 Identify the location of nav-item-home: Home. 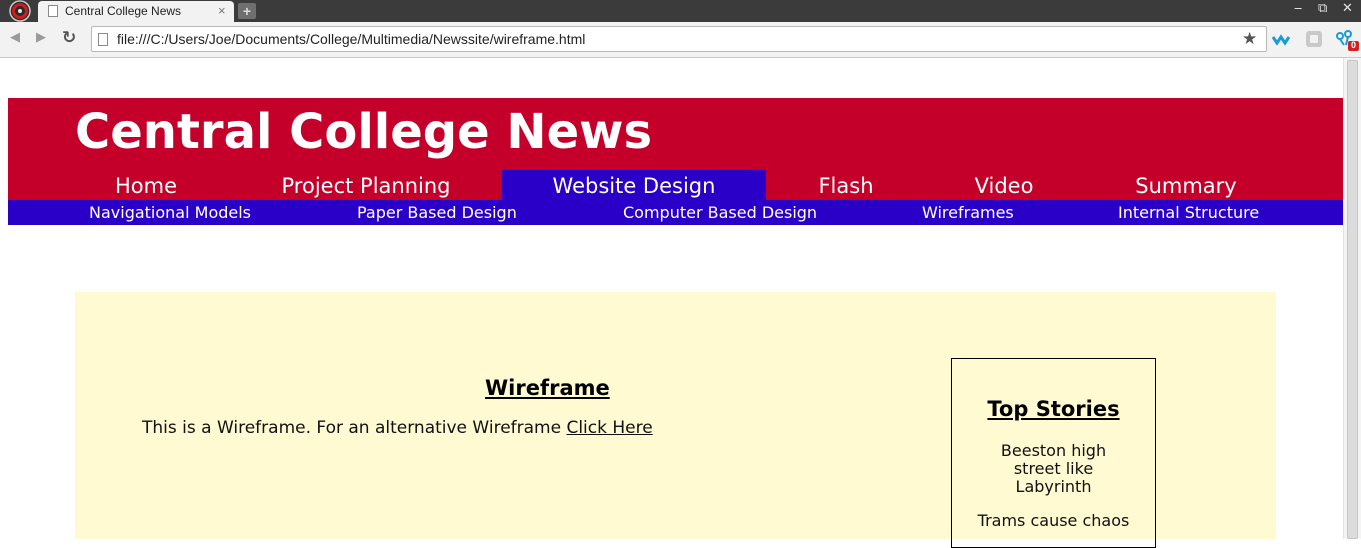
(146, 185).